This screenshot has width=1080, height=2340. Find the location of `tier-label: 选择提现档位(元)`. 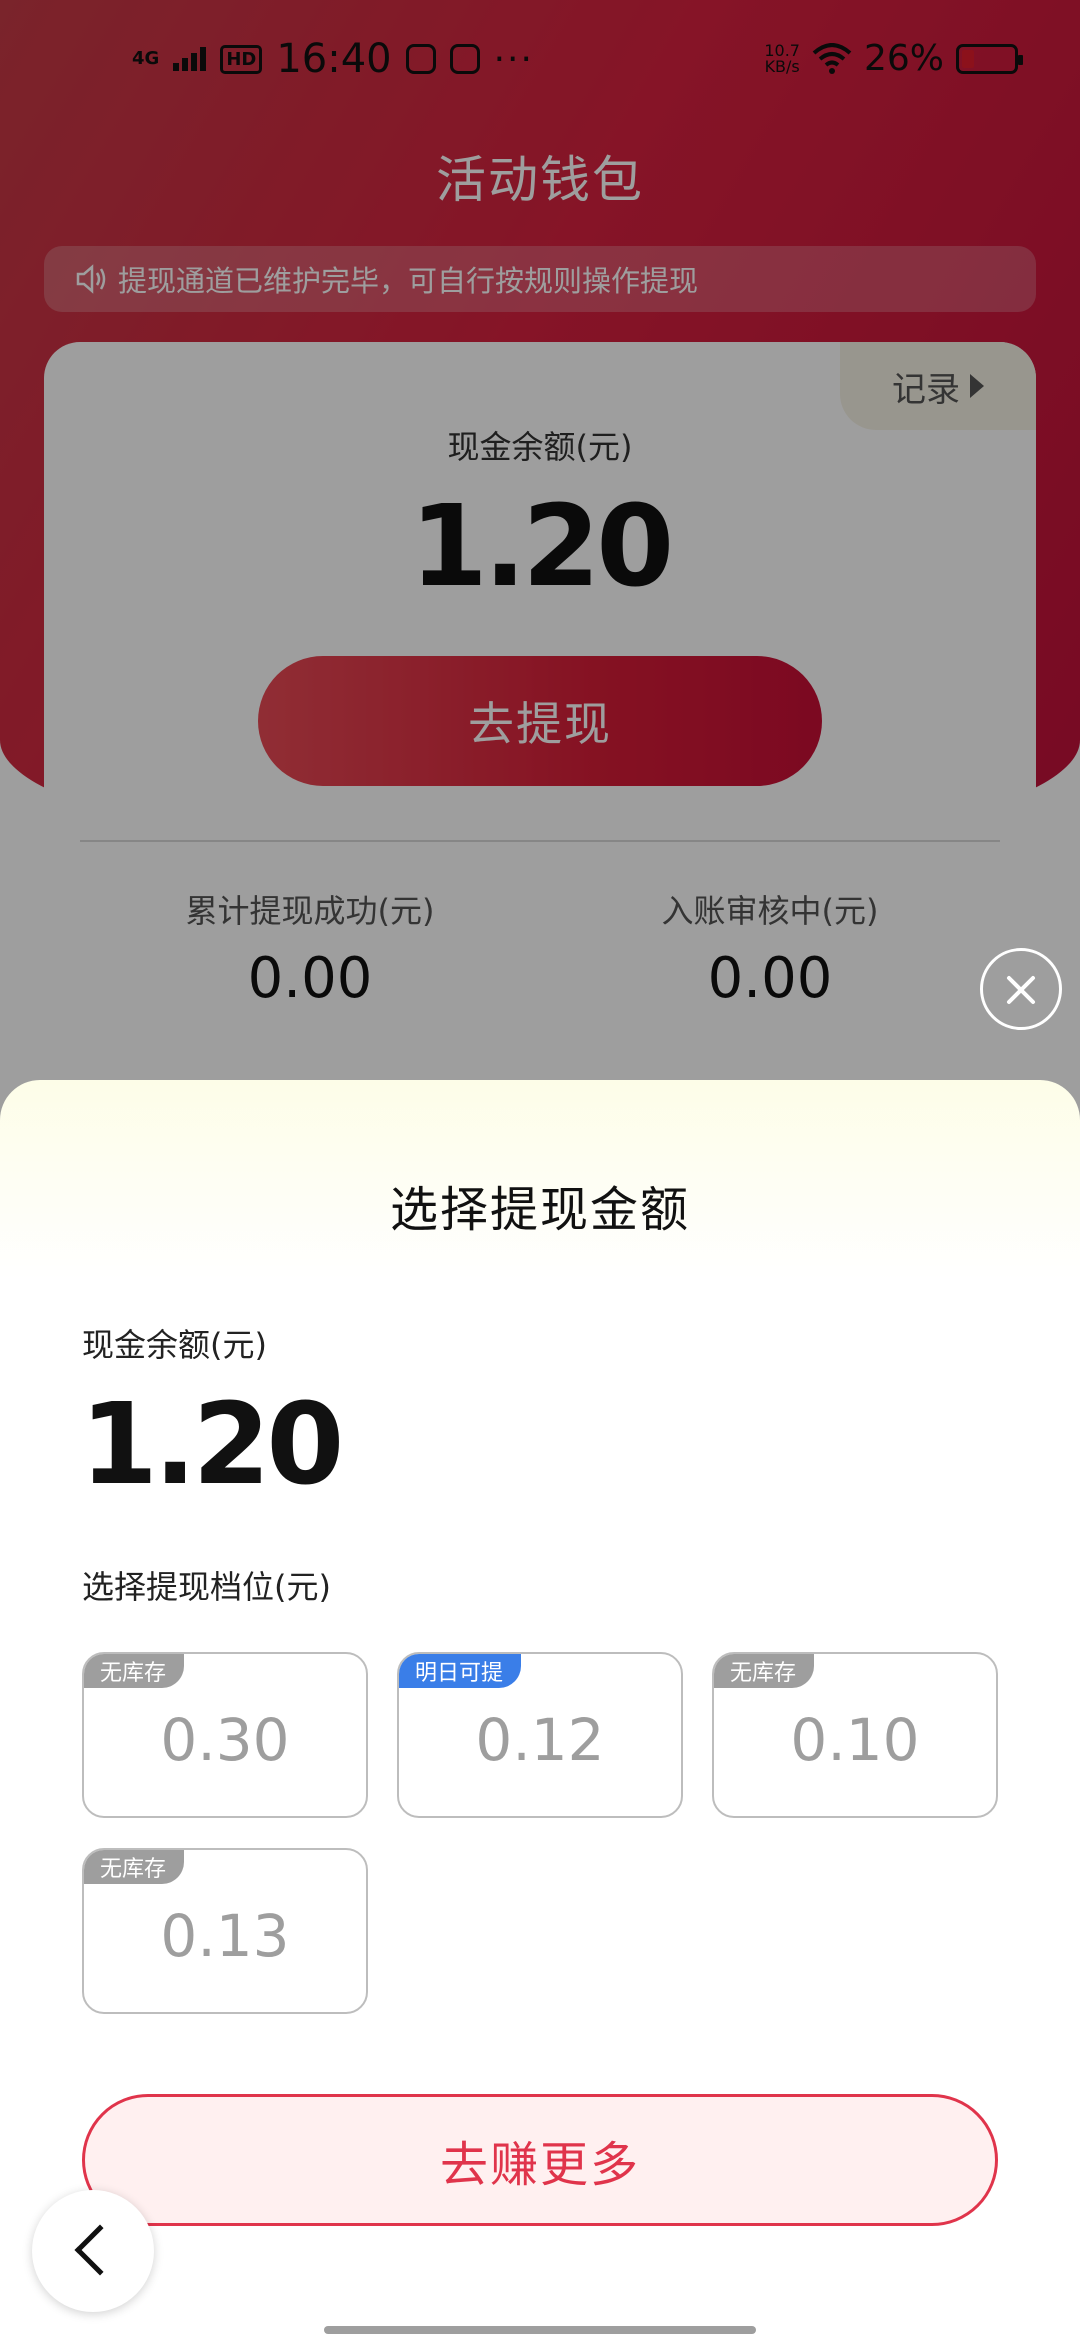

tier-label: 选择提现档位(元) is located at coordinates (206, 1587).